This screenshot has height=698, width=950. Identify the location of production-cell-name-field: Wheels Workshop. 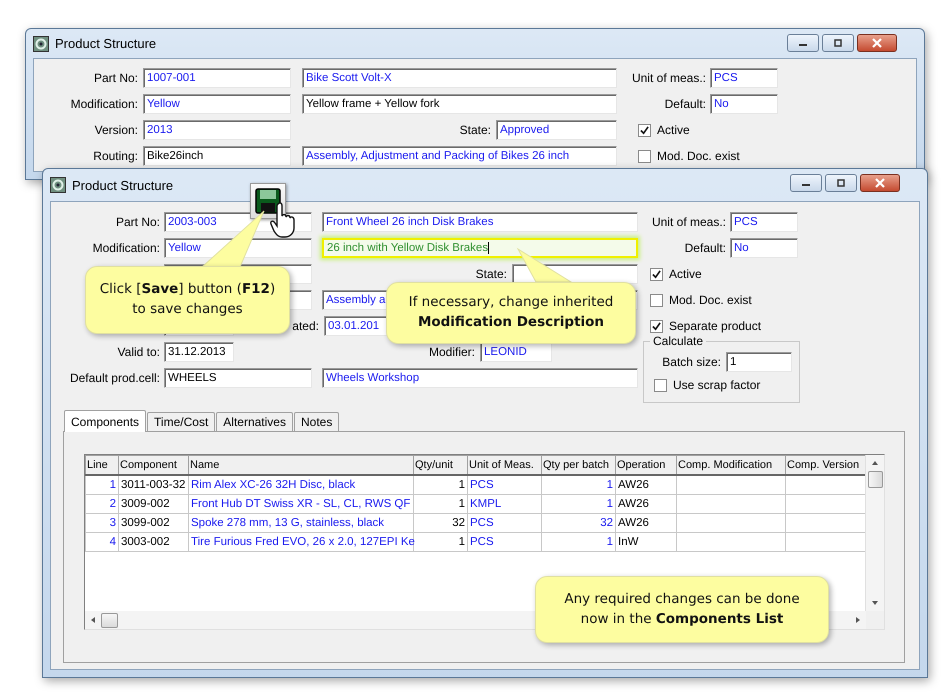
(480, 378).